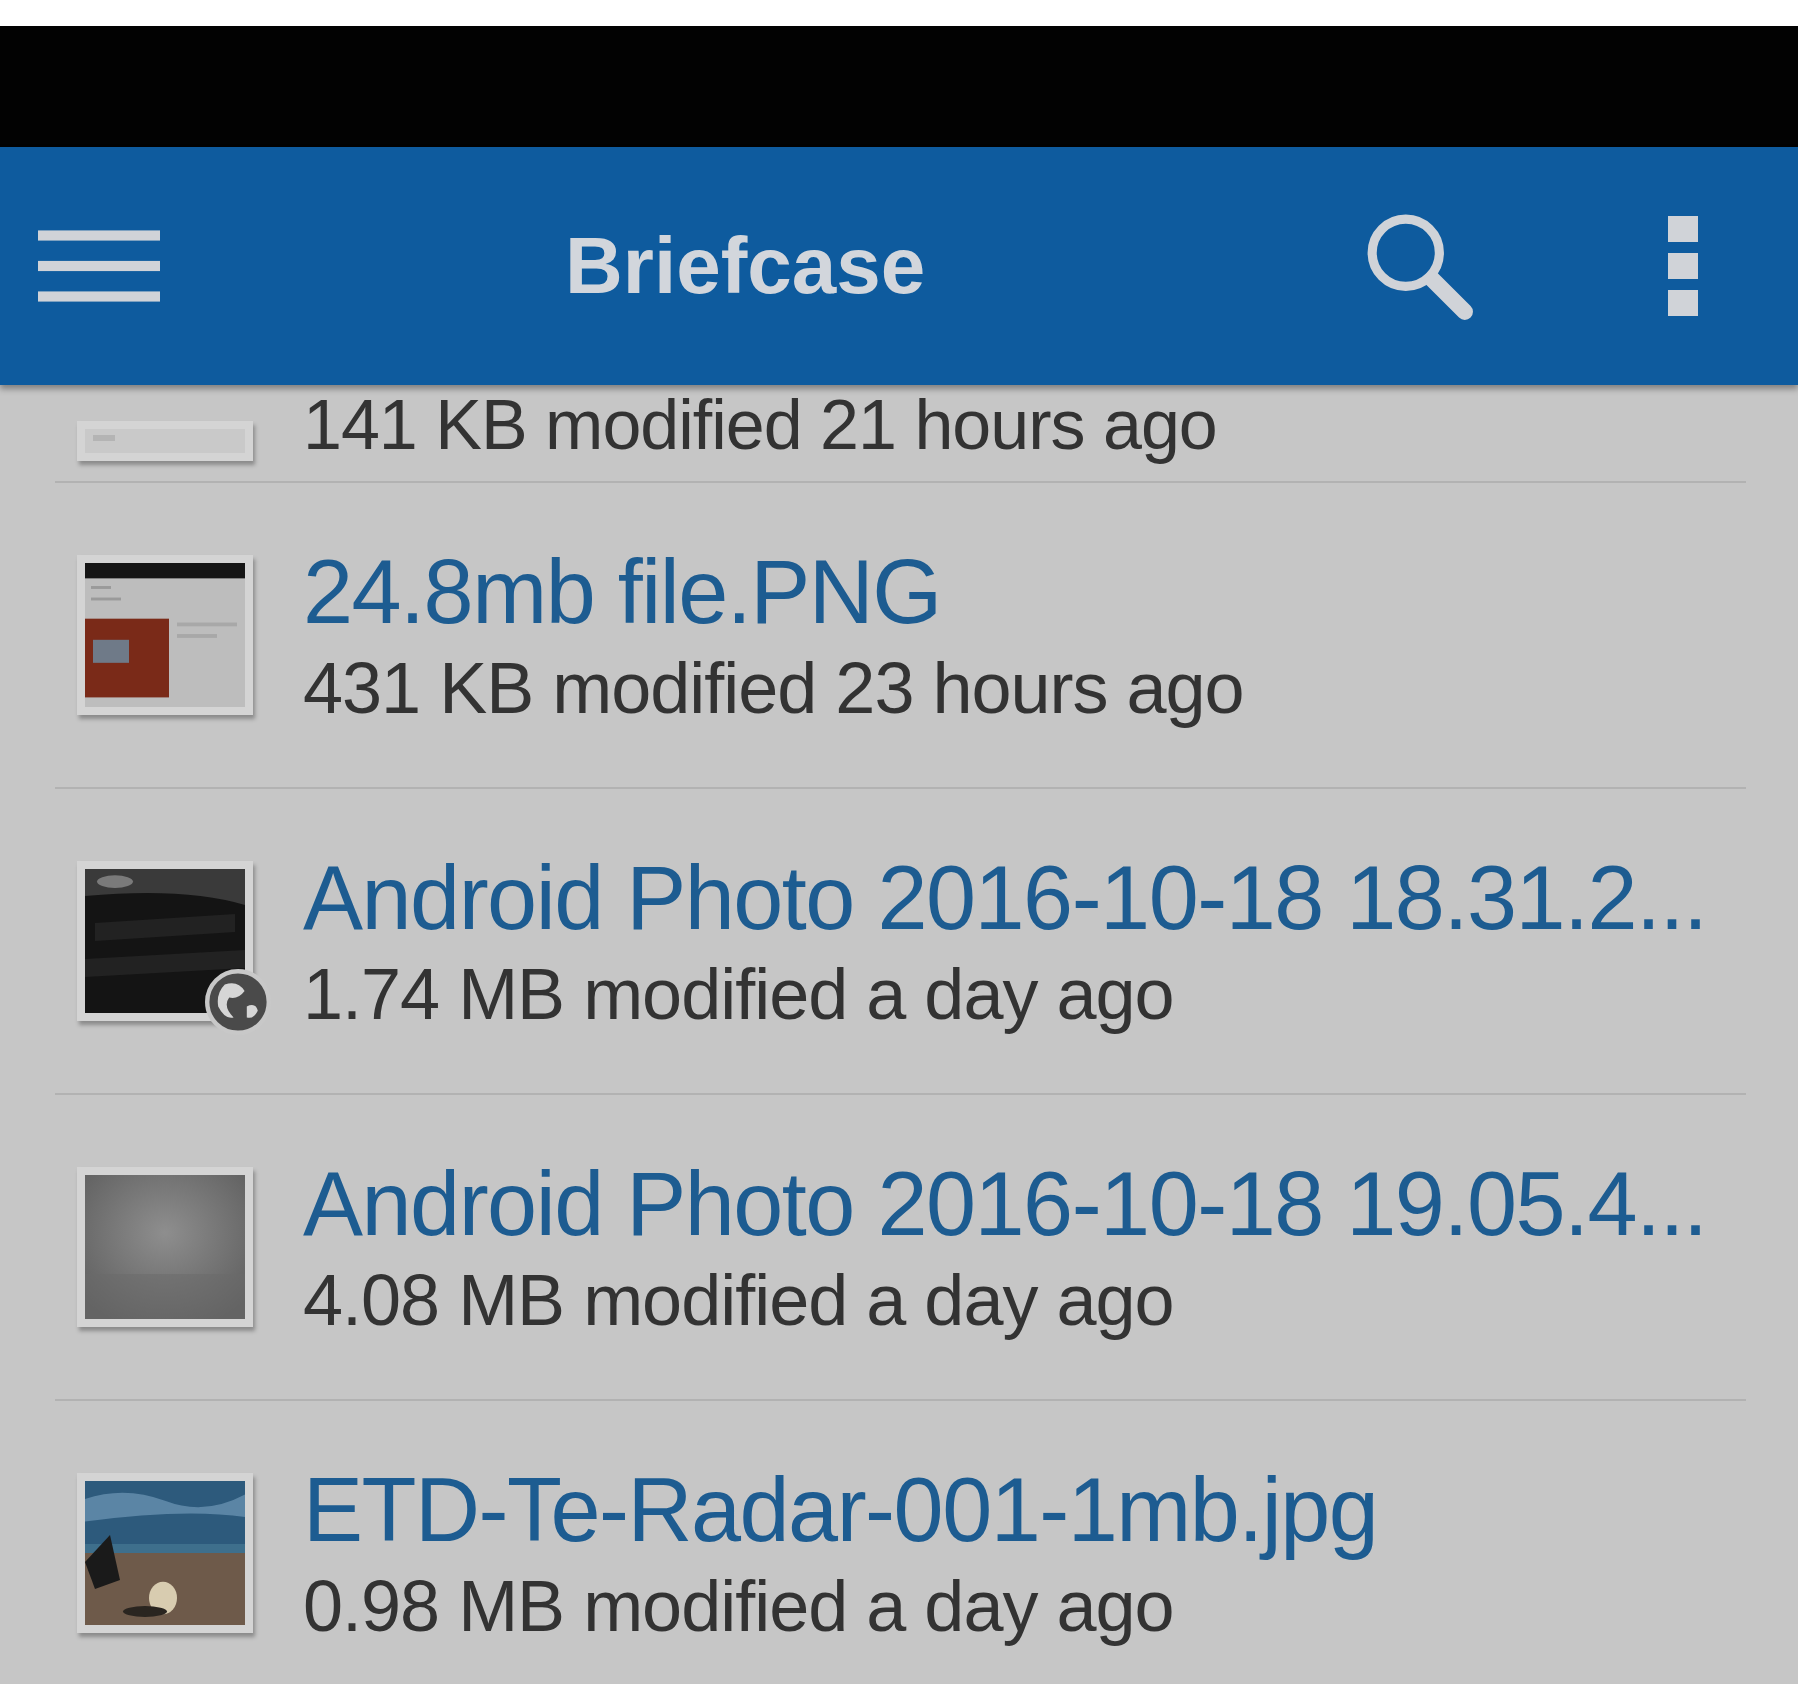 This screenshot has width=1798, height=1684. Describe the element at coordinates (739, 1300) in the screenshot. I see `file-details: 4.08 MB modified a day ago` at that location.